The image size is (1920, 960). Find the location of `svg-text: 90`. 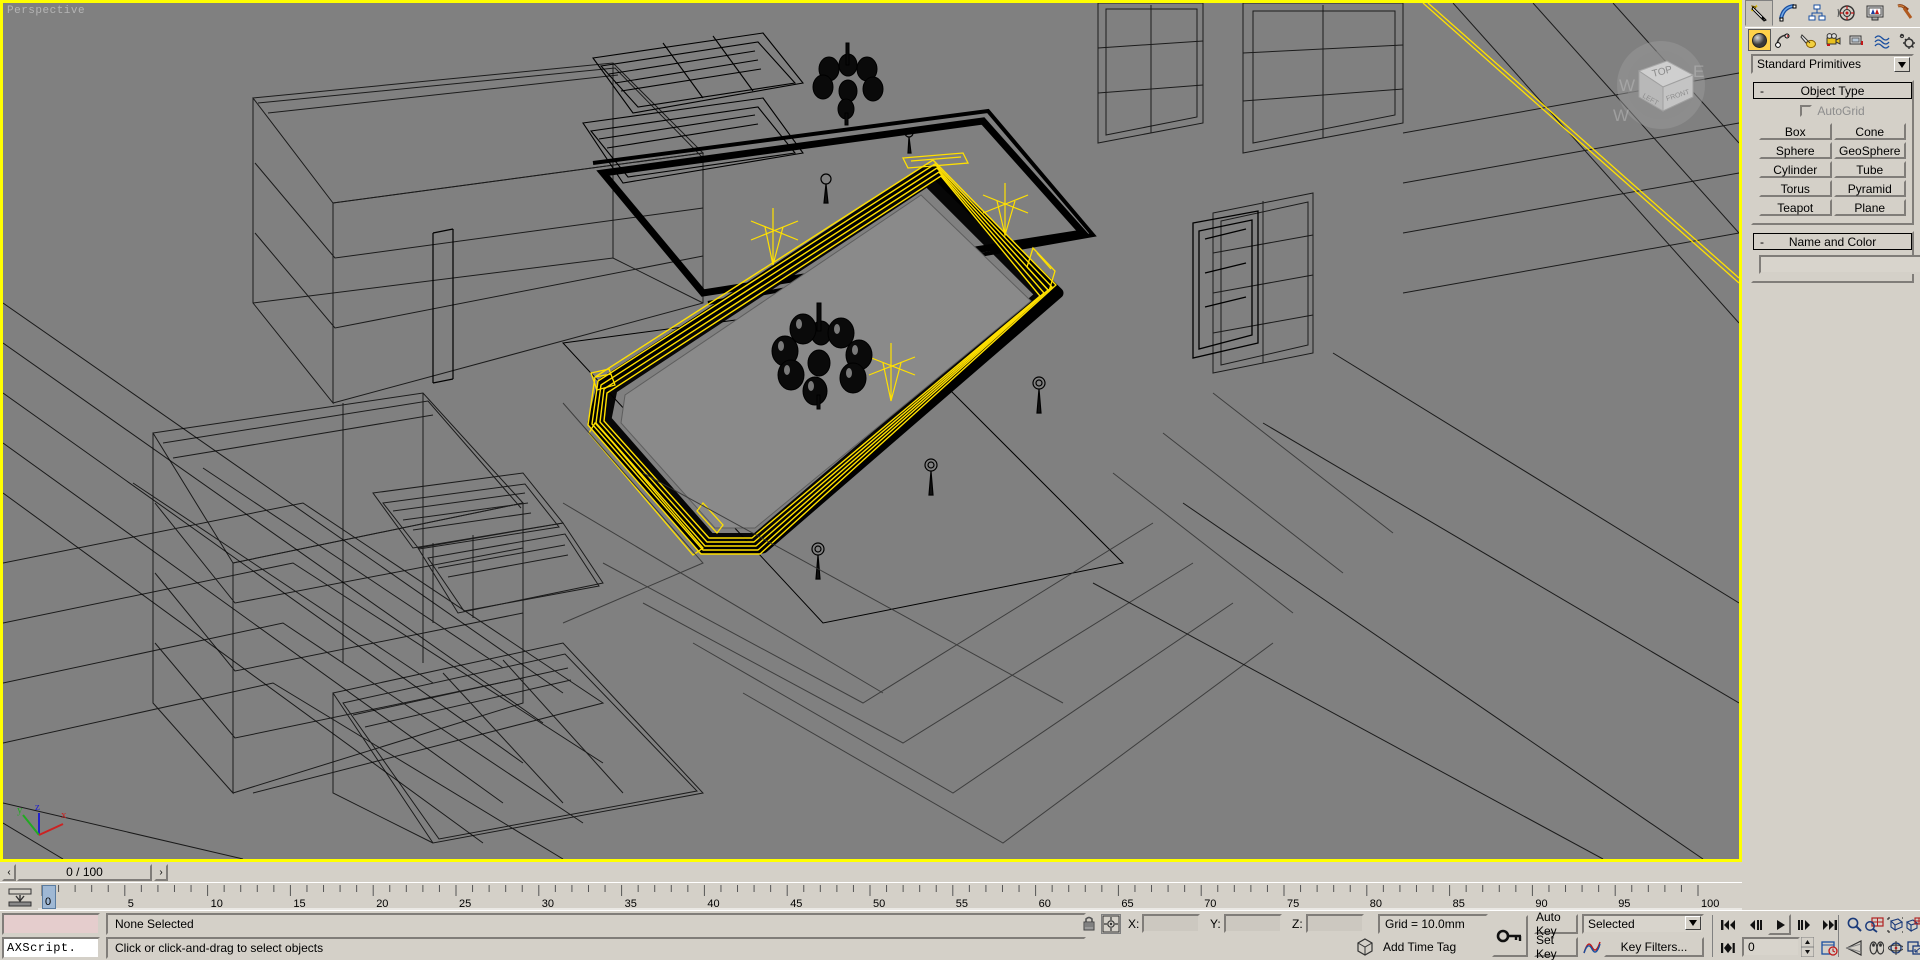

svg-text: 90 is located at coordinates (1541, 904).